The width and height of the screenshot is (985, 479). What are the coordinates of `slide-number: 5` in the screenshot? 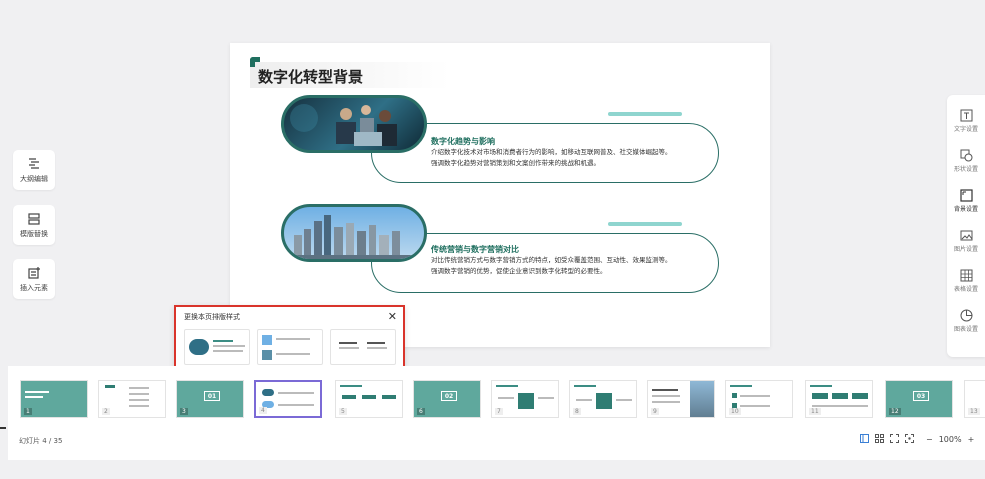 It's located at (343, 411).